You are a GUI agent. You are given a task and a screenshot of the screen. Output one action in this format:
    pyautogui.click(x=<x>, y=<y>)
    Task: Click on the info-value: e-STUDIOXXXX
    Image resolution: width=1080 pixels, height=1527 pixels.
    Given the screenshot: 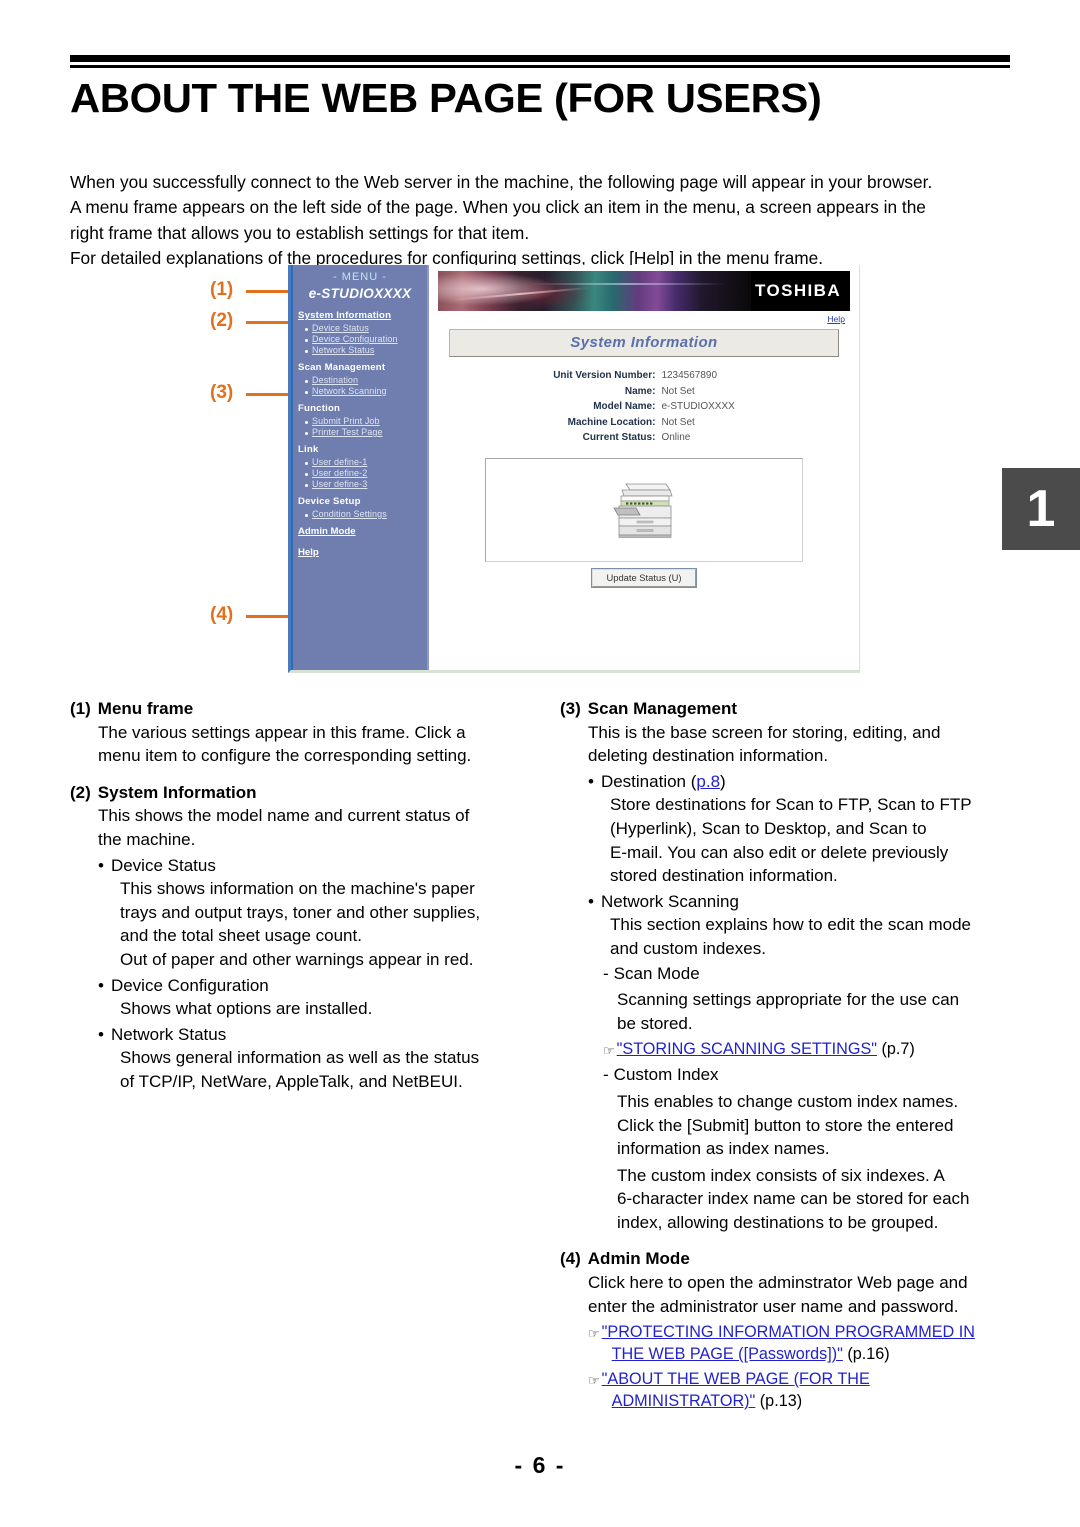 What is the action you would take?
    pyautogui.click(x=698, y=406)
    